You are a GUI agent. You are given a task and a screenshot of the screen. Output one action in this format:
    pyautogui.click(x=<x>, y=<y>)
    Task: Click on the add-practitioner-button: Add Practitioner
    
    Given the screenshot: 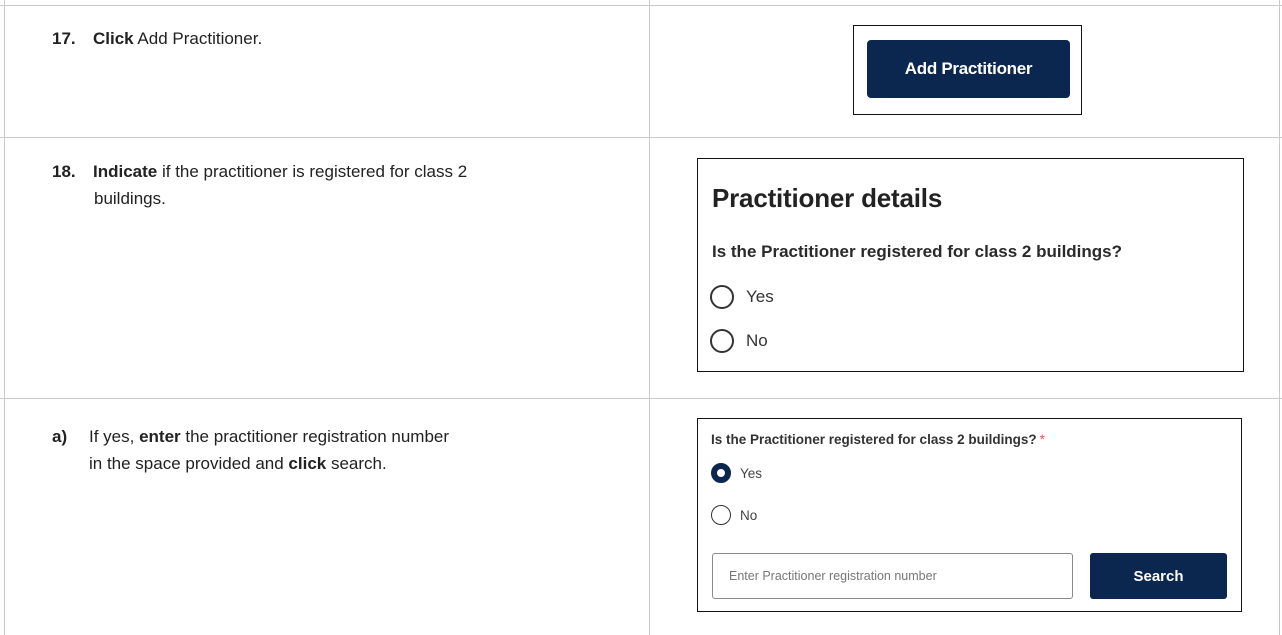 What is the action you would take?
    pyautogui.click(x=968, y=69)
    